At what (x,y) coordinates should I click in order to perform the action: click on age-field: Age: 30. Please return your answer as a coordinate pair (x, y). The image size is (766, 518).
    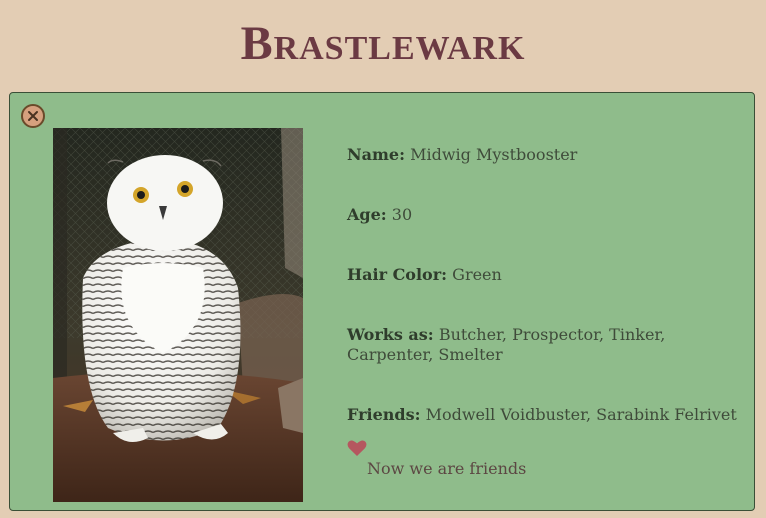
    Looking at the image, I should click on (543, 215).